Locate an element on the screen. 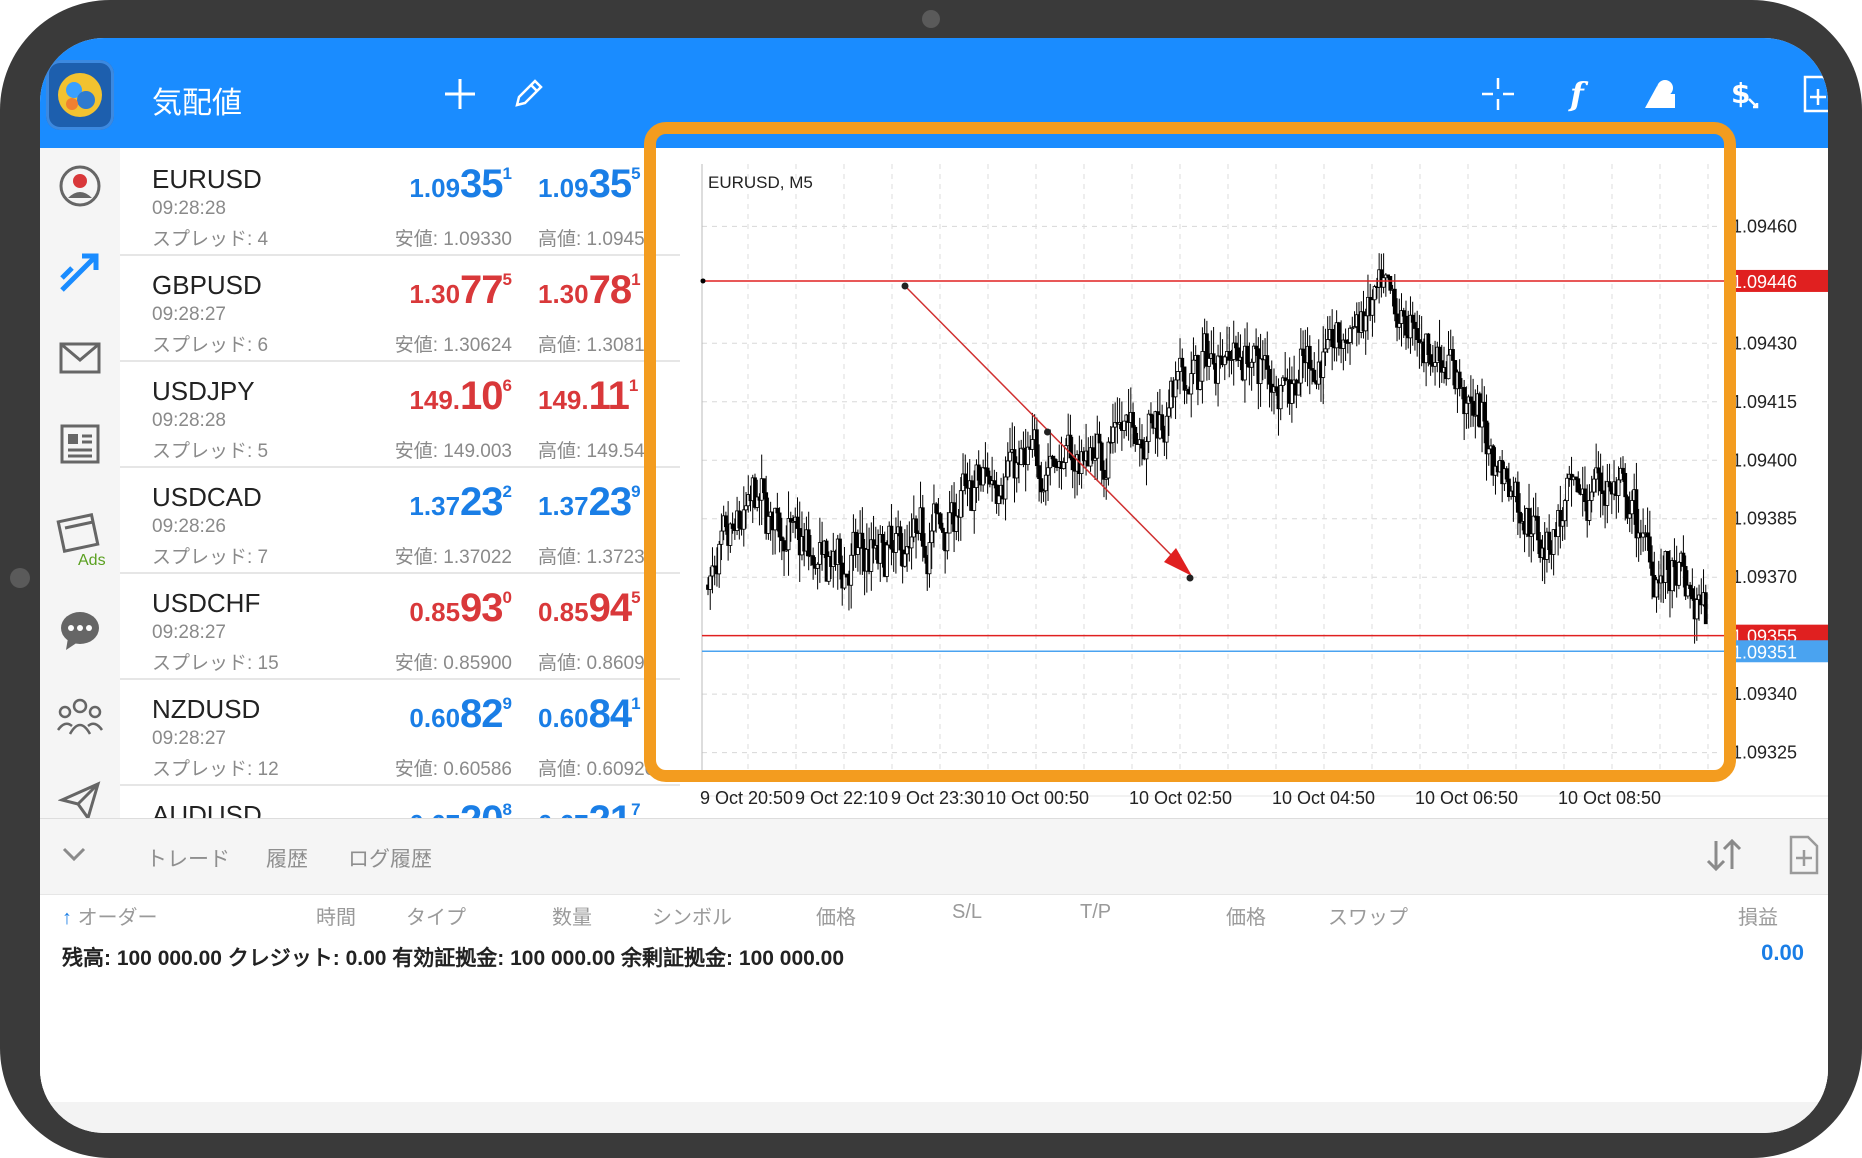  quote-spread: スプレッド: 5 is located at coordinates (210, 451).